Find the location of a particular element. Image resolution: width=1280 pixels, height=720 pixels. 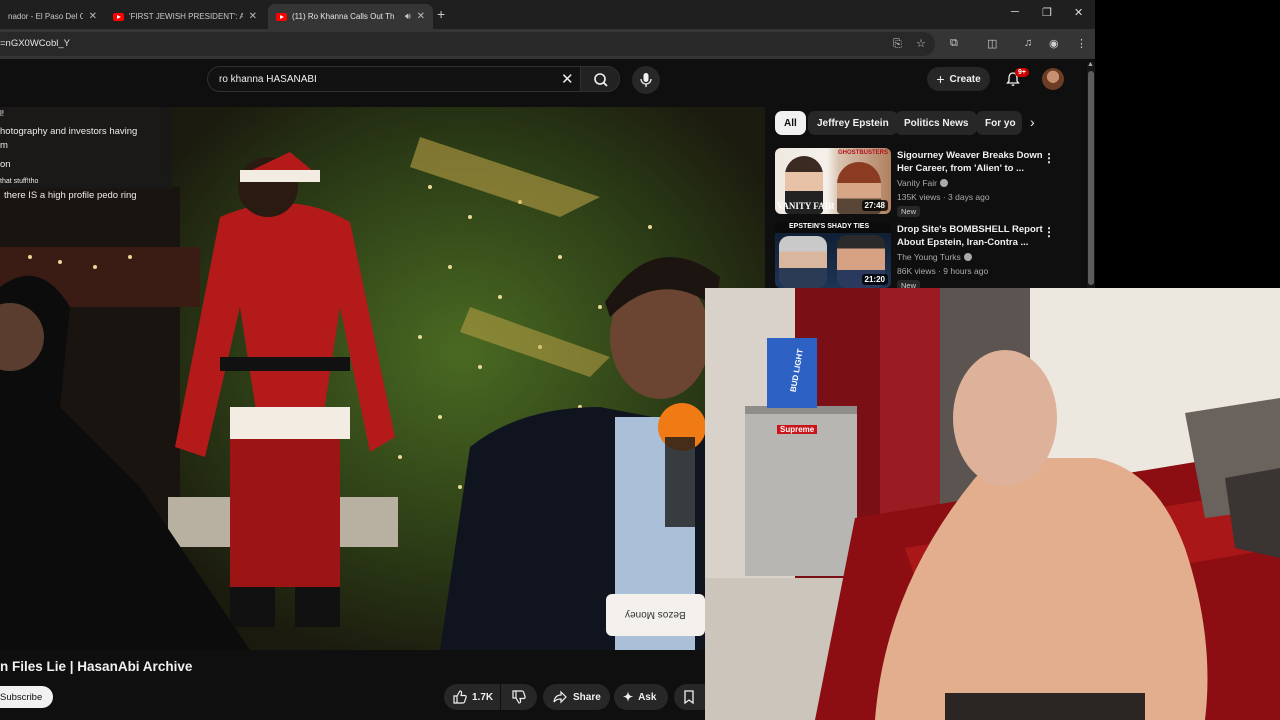

video-metadata: 135K views · 3 days ago is located at coordinates (943, 197).